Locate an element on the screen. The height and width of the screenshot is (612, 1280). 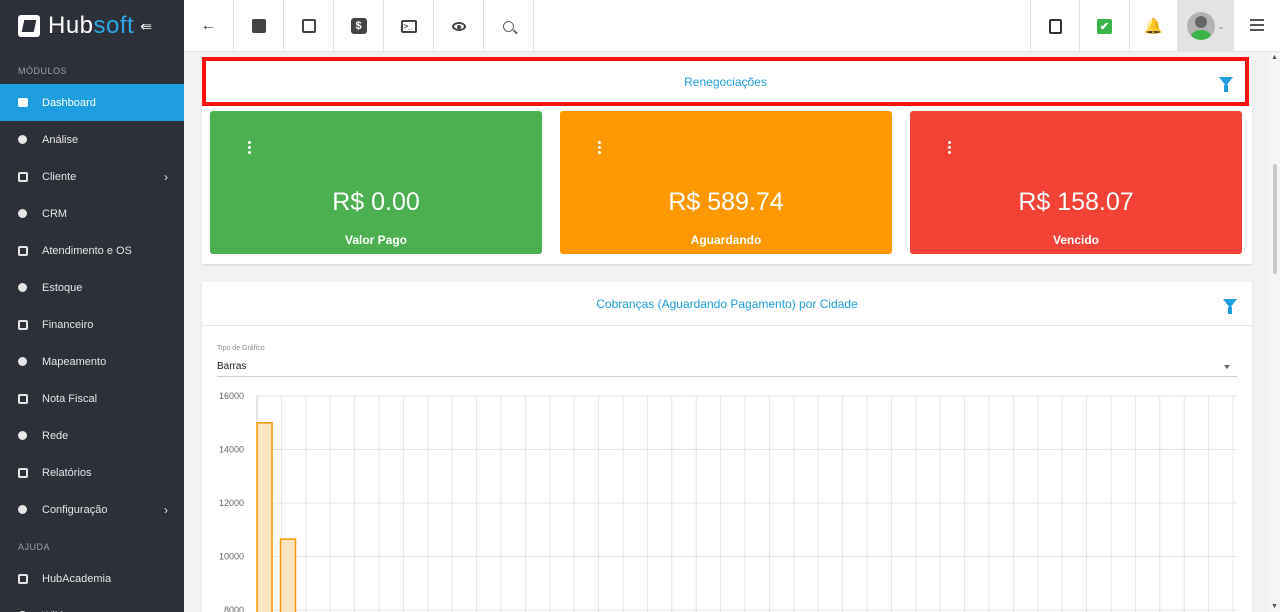
alerts-button: 🔔 is located at coordinates (1154, 26).